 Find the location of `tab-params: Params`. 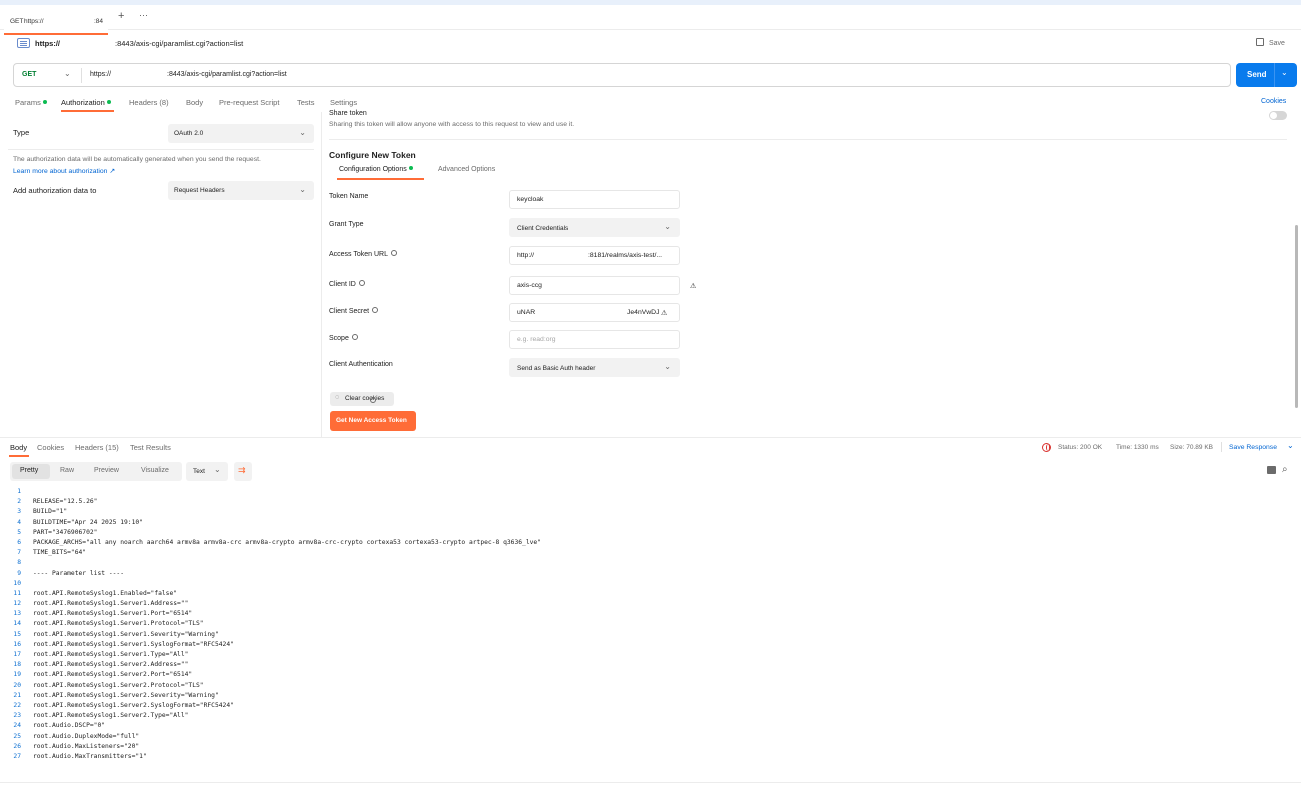

tab-params: Params is located at coordinates (31, 102).